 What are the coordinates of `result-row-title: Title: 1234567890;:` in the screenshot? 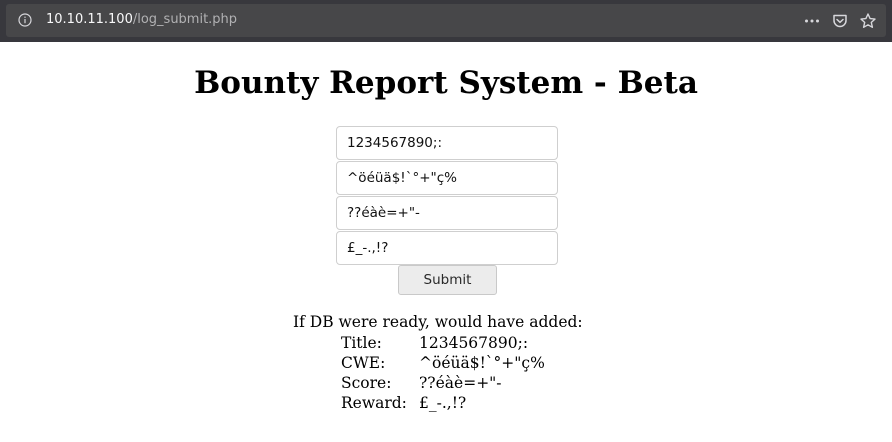 It's located at (443, 343).